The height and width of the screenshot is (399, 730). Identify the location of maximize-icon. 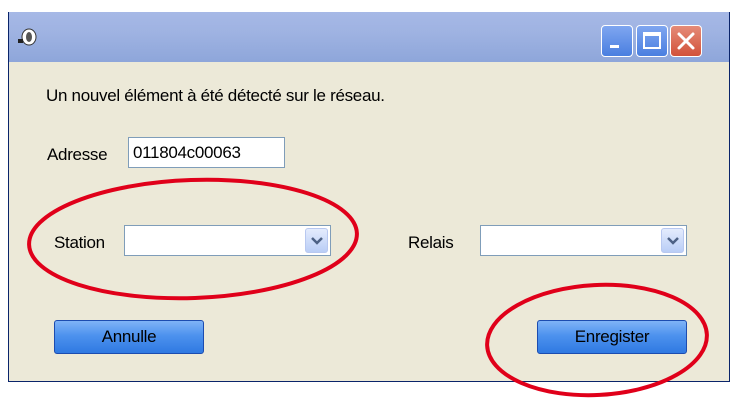
(652, 40).